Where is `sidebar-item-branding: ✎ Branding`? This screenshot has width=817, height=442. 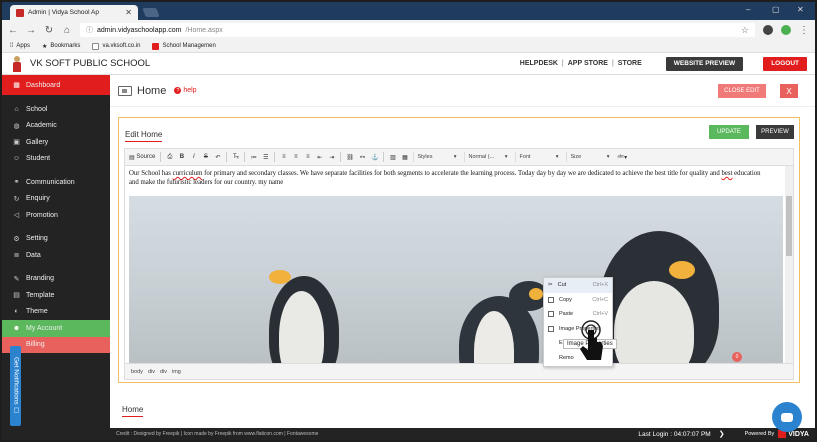 sidebar-item-branding: ✎ Branding is located at coordinates (56, 279).